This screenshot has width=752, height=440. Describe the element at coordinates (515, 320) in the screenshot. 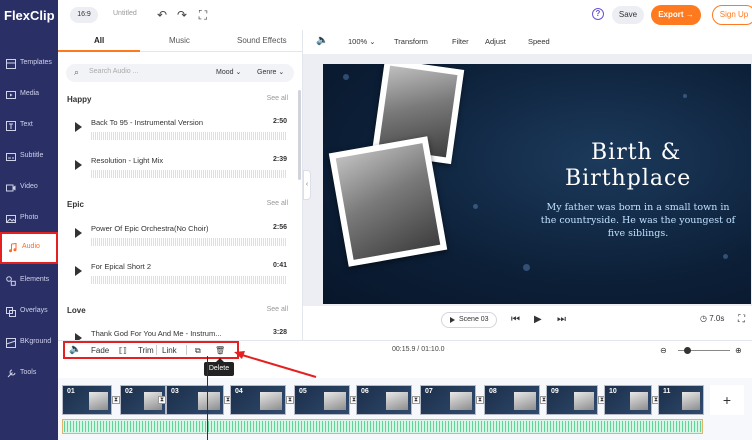

I see `previous-icon: ⏮` at that location.